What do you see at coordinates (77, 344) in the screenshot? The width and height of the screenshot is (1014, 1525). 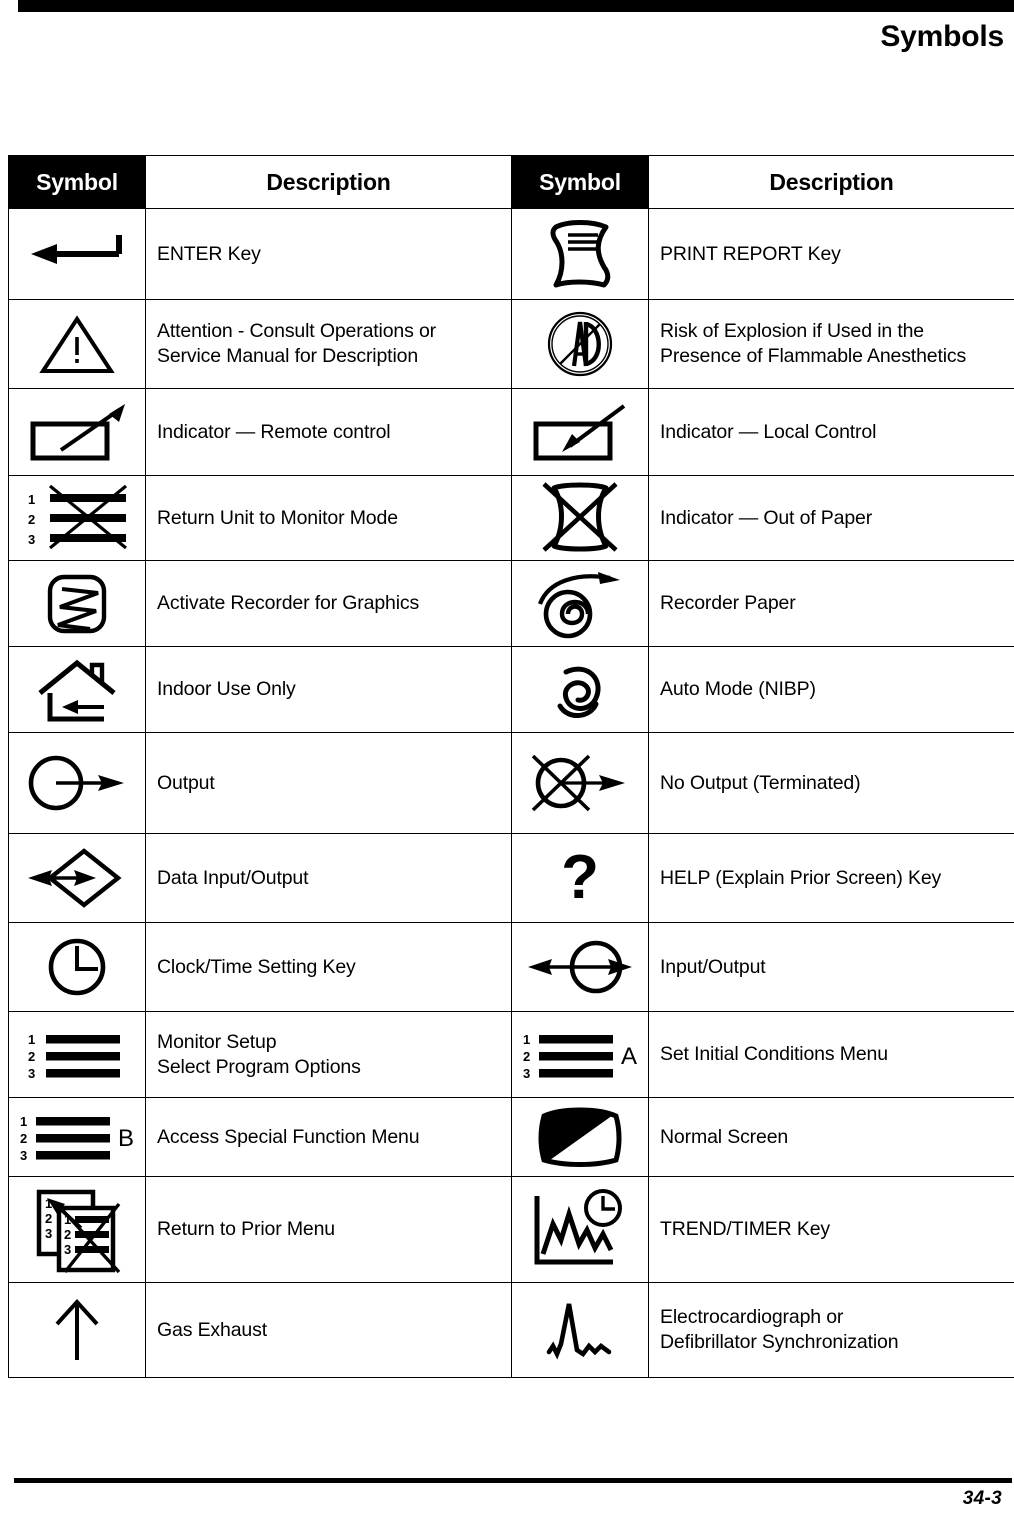 I see `attention-triangle-icon` at bounding box center [77, 344].